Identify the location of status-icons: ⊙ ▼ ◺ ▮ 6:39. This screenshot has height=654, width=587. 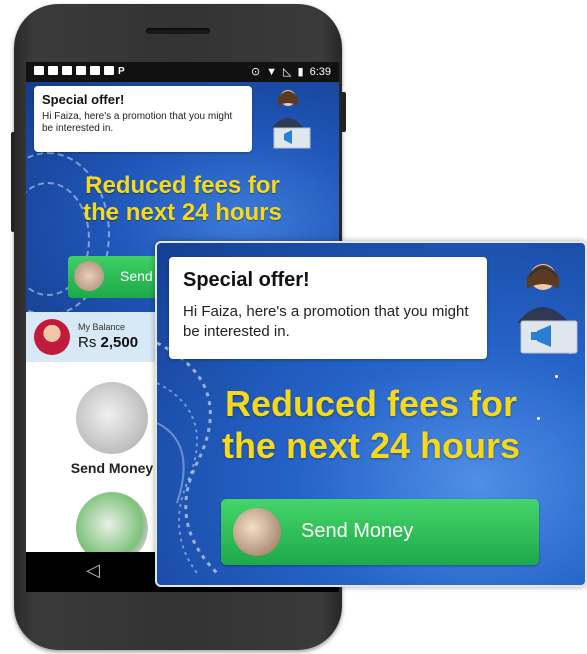
(290, 72).